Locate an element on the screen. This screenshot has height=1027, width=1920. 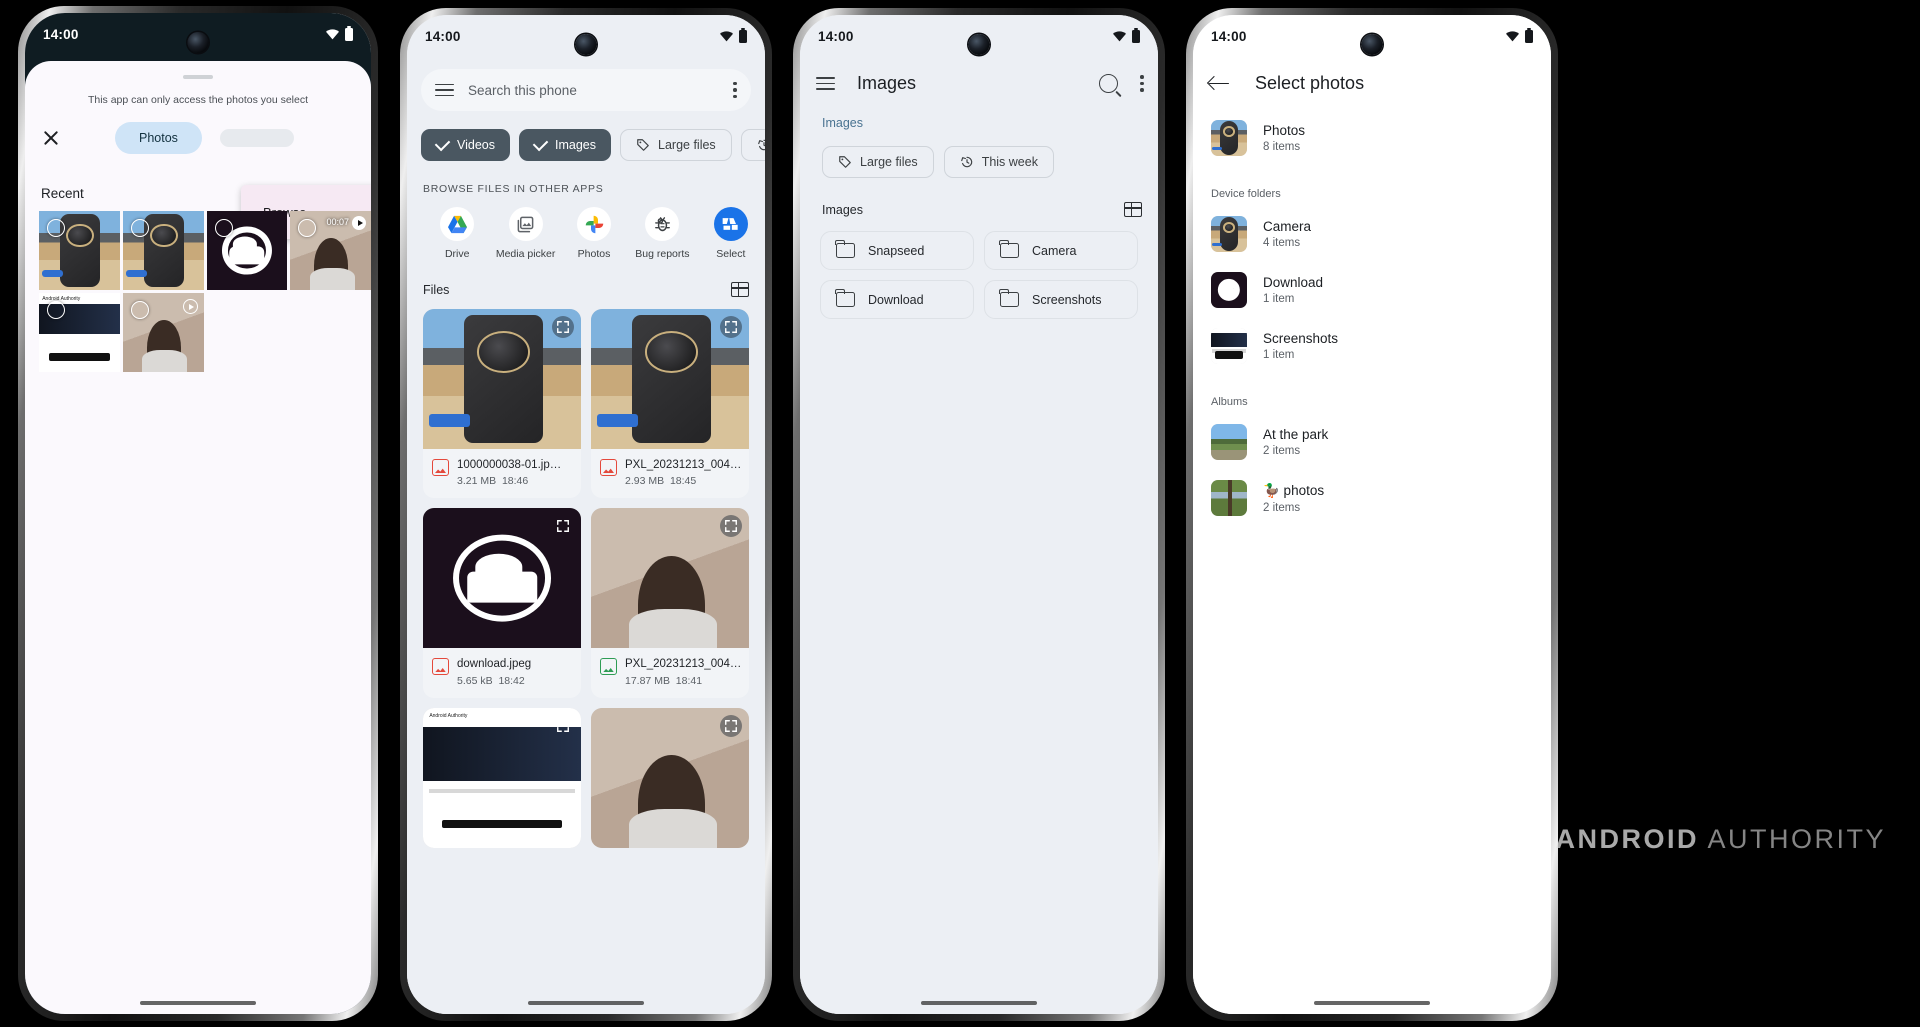
list-item: Screenshots 1 item is located at coordinates (1372, 346).